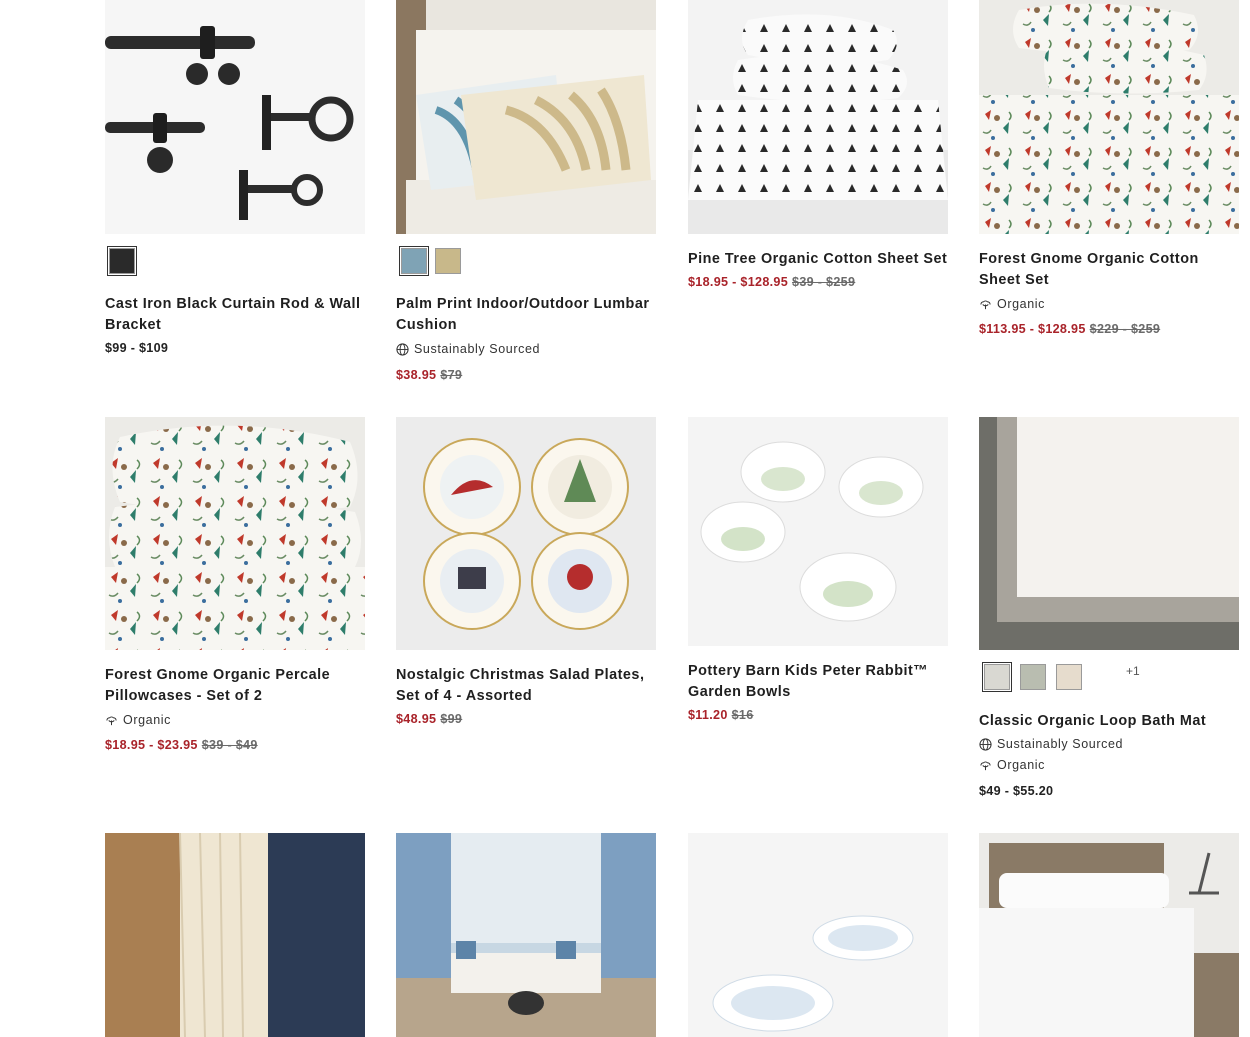 The width and height of the screenshot is (1250, 1037). I want to click on product-title-line: Forest Gnome Organic Cotton, so click(1089, 259).